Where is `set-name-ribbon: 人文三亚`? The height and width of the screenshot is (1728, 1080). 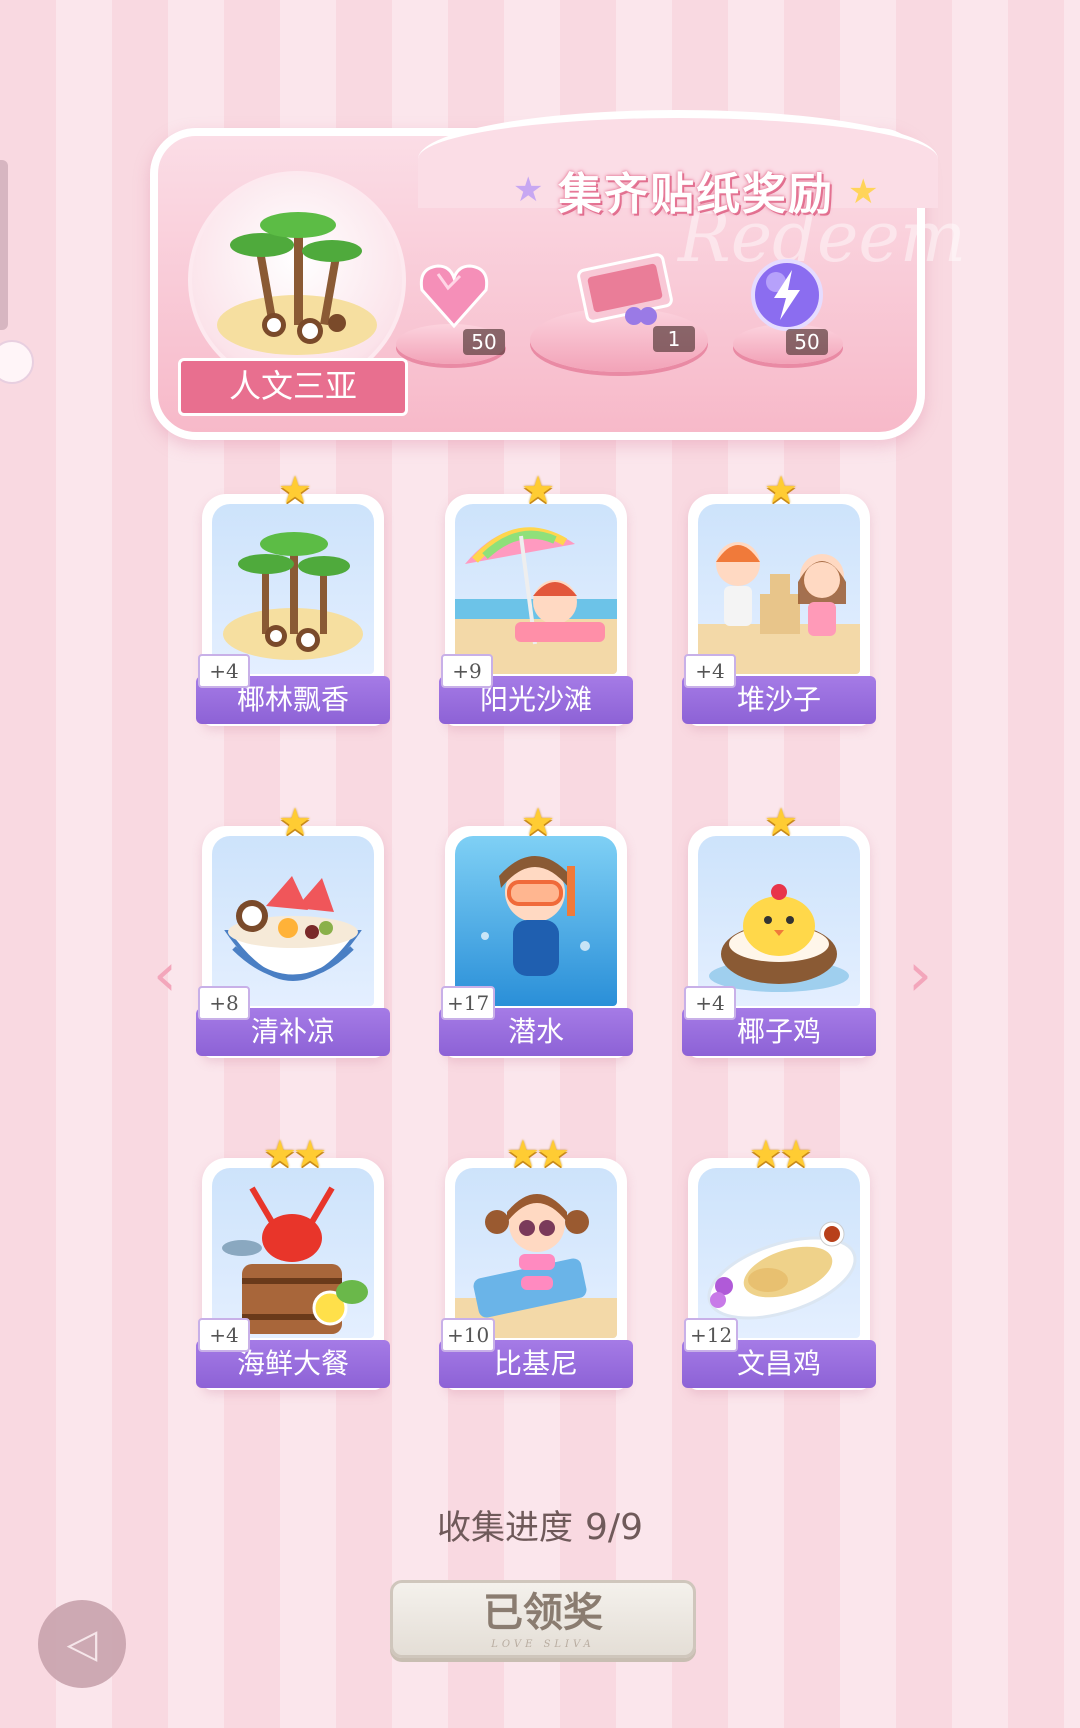
set-name-ribbon: 人文三亚 is located at coordinates (293, 387).